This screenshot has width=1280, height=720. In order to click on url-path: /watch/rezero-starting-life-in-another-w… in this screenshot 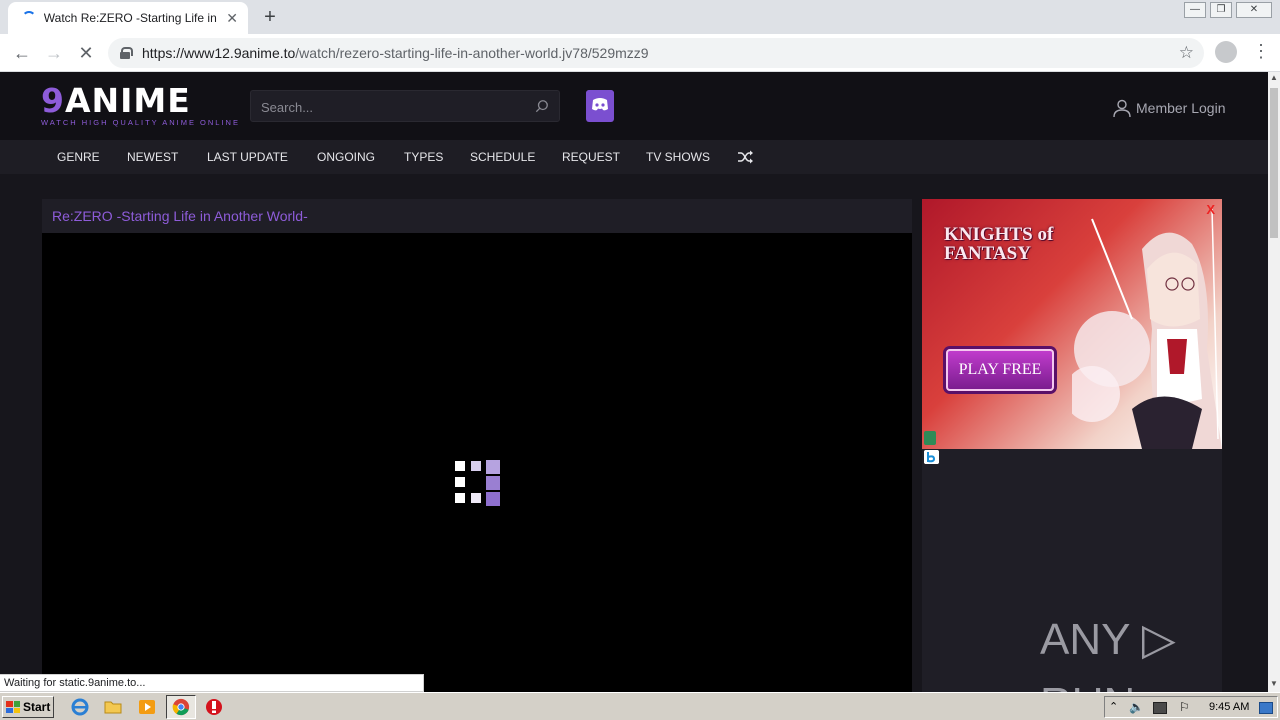, I will do `click(472, 53)`.